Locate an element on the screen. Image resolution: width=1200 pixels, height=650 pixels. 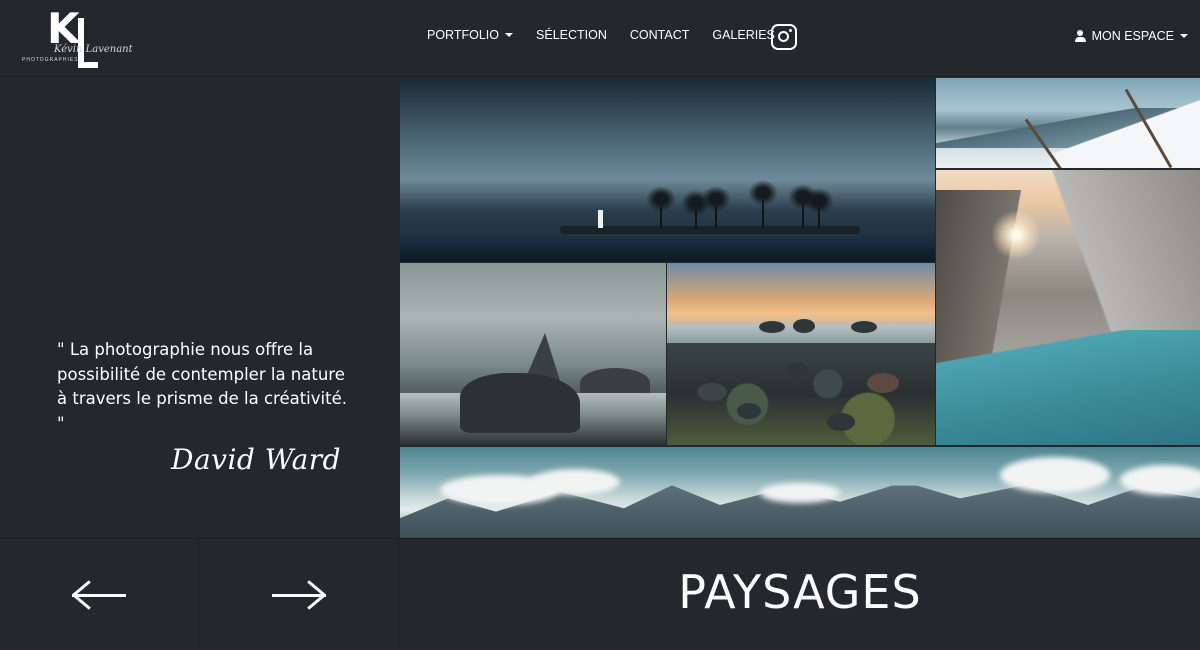
gallery-image-canyon-lake is located at coordinates (1068, 307).